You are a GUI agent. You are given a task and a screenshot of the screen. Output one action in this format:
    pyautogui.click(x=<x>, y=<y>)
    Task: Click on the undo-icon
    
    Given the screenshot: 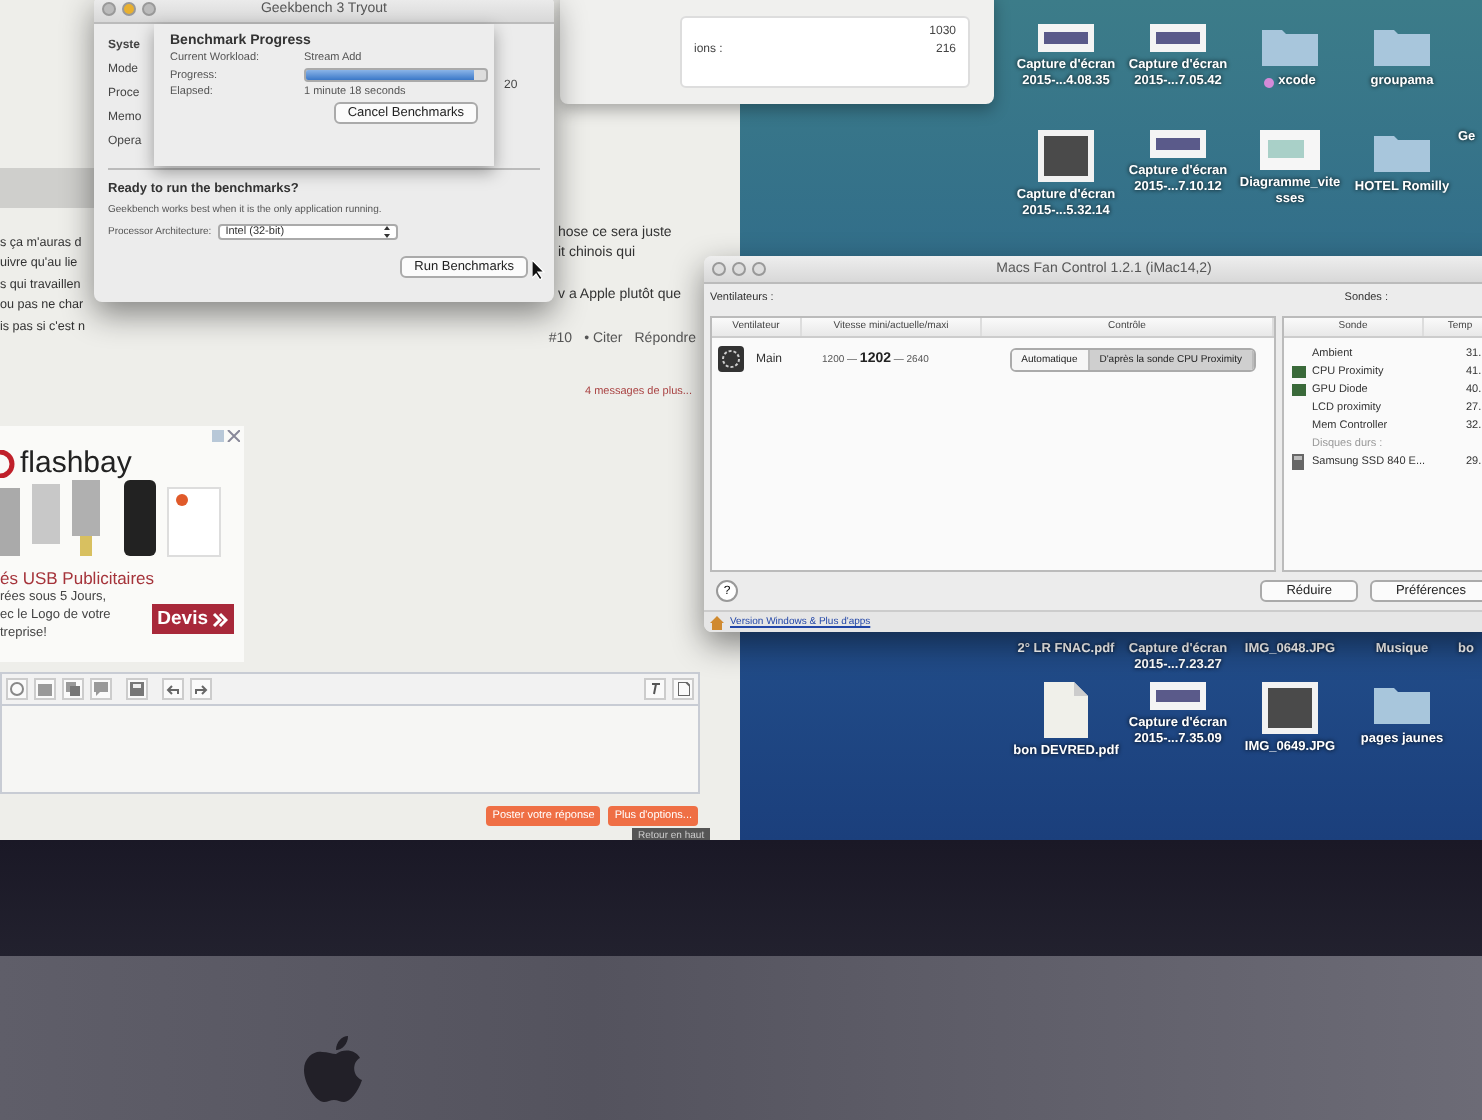 What is the action you would take?
    pyautogui.click(x=173, y=689)
    